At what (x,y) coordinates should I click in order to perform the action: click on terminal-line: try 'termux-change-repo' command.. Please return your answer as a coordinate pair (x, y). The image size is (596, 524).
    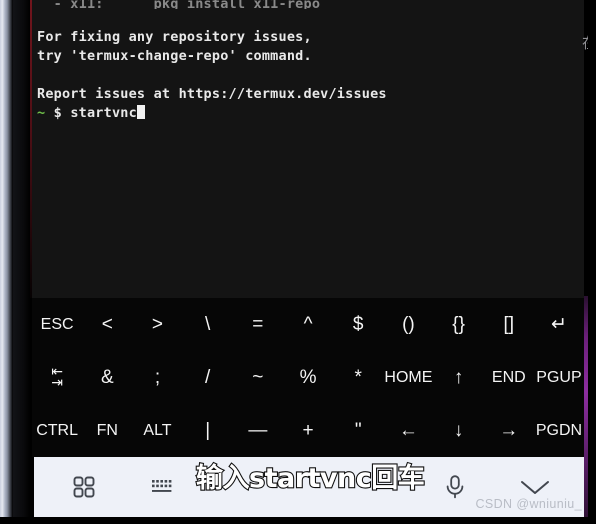
    Looking at the image, I should click on (174, 56).